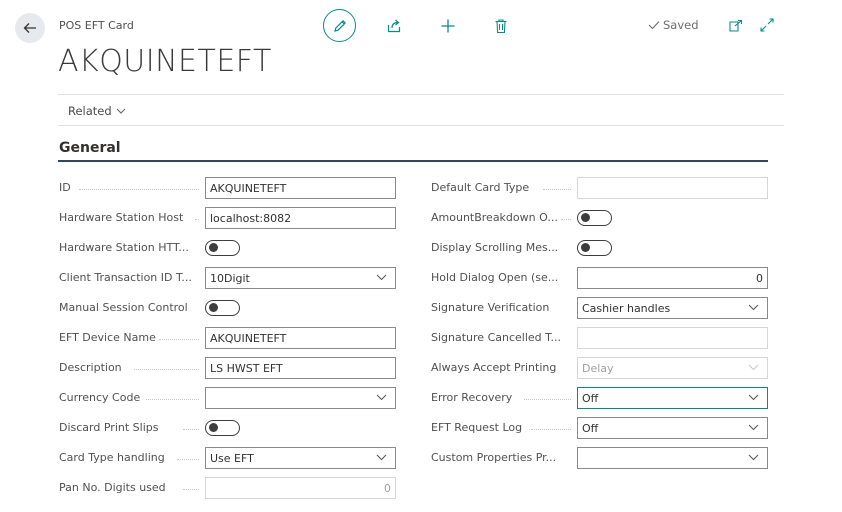  What do you see at coordinates (672, 428) in the screenshot?
I see `select-eft-request-log: Off` at bounding box center [672, 428].